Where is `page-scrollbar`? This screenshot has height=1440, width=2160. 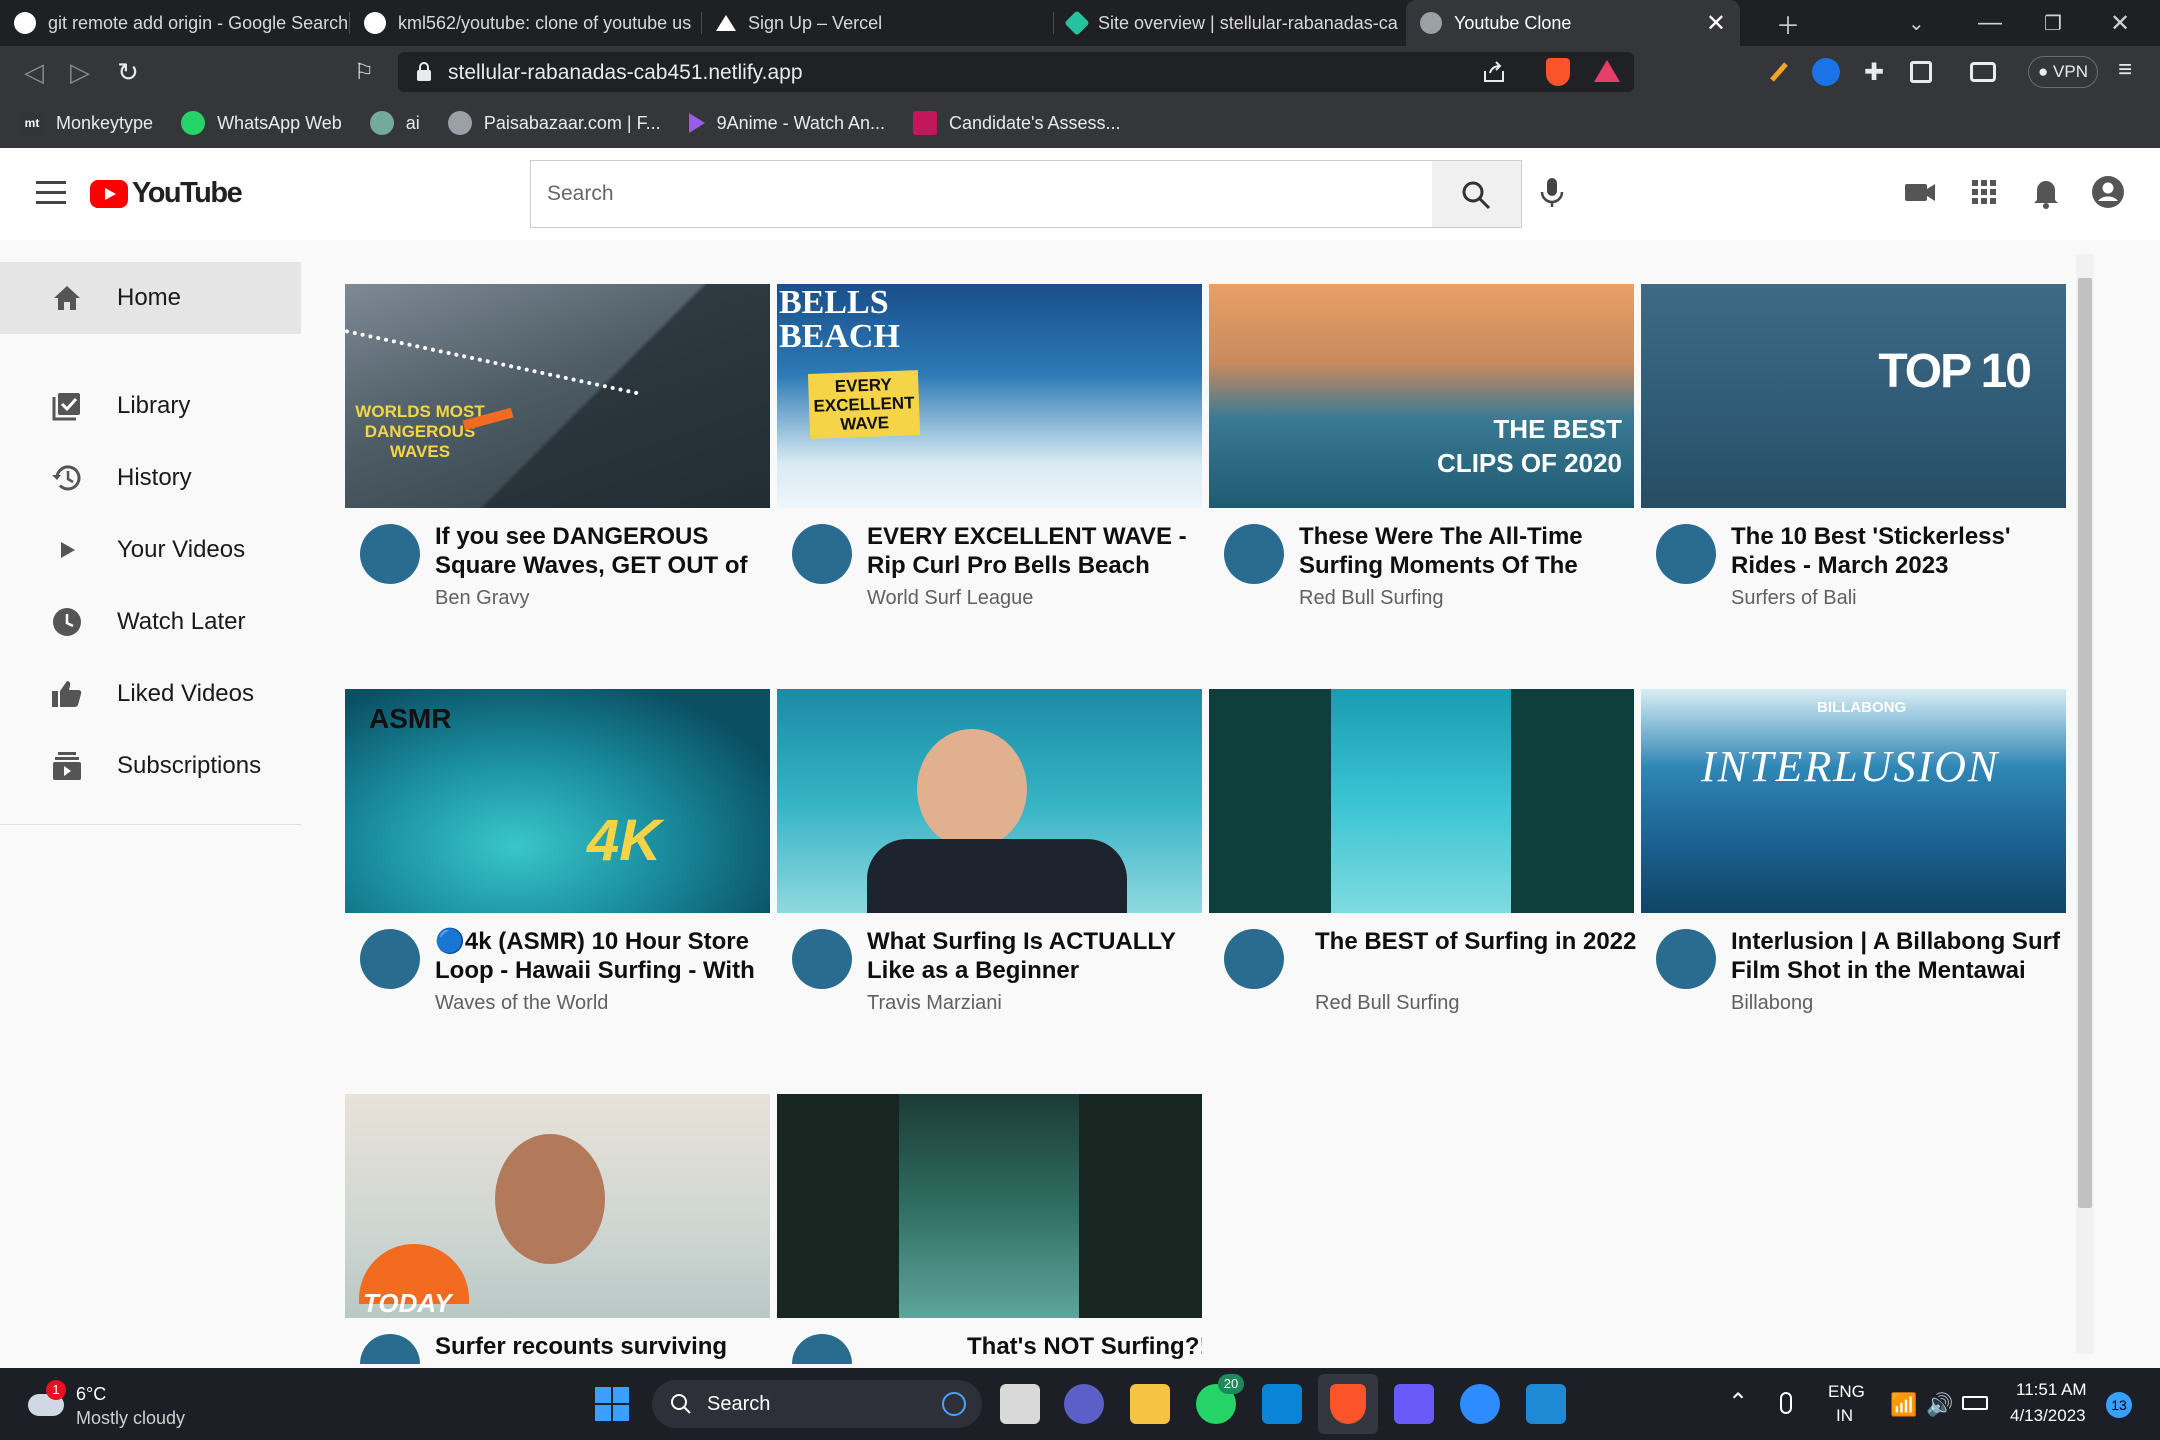 page-scrollbar is located at coordinates (2085, 804).